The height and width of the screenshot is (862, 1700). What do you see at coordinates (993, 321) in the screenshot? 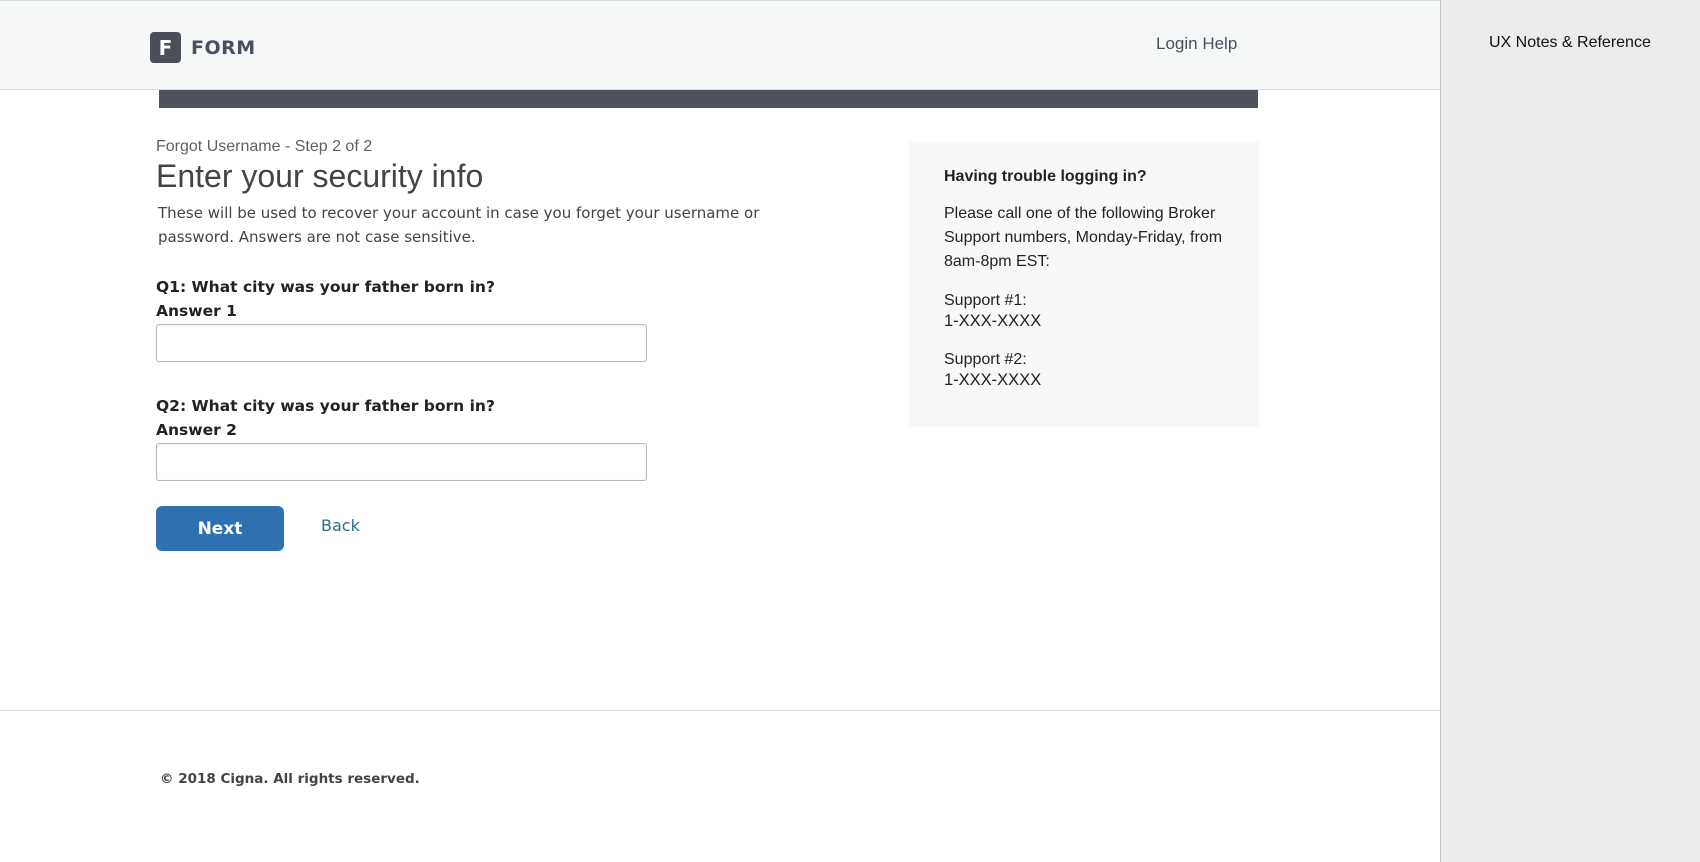
I see `support-1-number: 1-XXX-XXXX` at bounding box center [993, 321].